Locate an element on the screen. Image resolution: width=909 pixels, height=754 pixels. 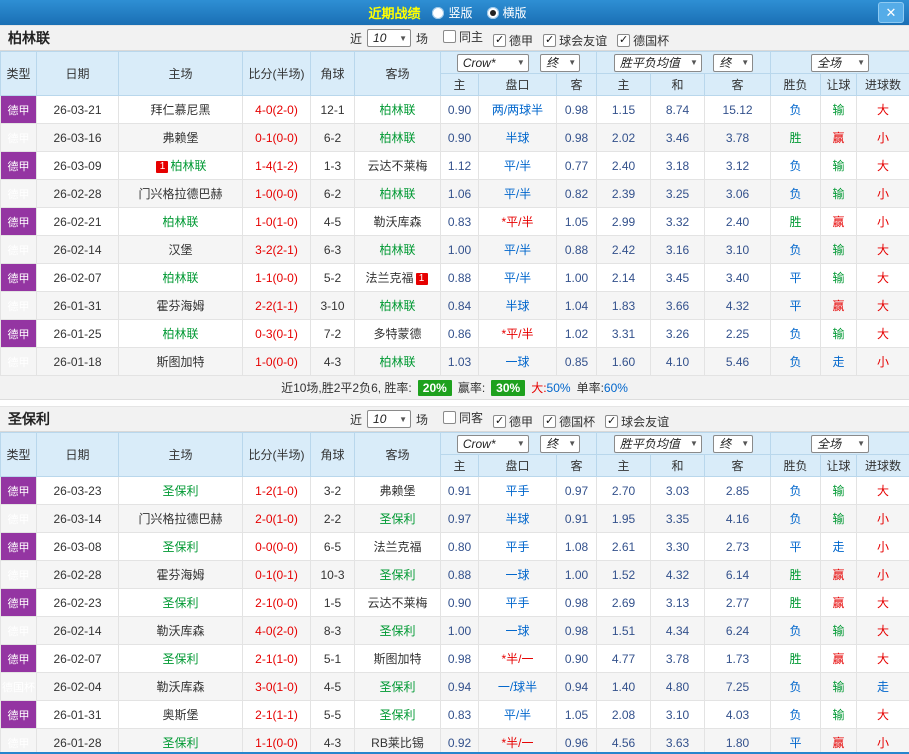
titlebar: 近期战绩 竖版 横版 ✕ is located at coordinates (454, 12).